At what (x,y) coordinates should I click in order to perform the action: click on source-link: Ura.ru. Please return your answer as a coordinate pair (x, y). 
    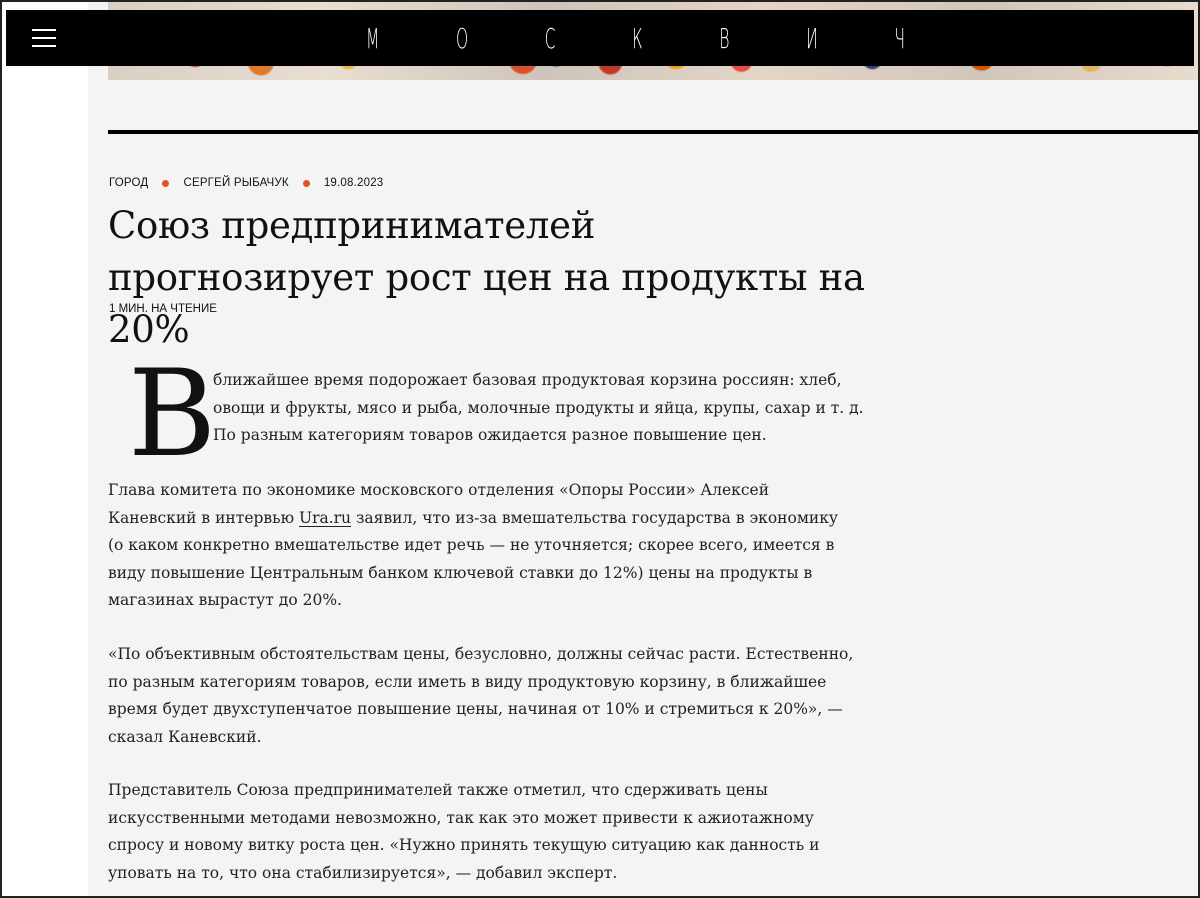
    Looking at the image, I should click on (325, 518).